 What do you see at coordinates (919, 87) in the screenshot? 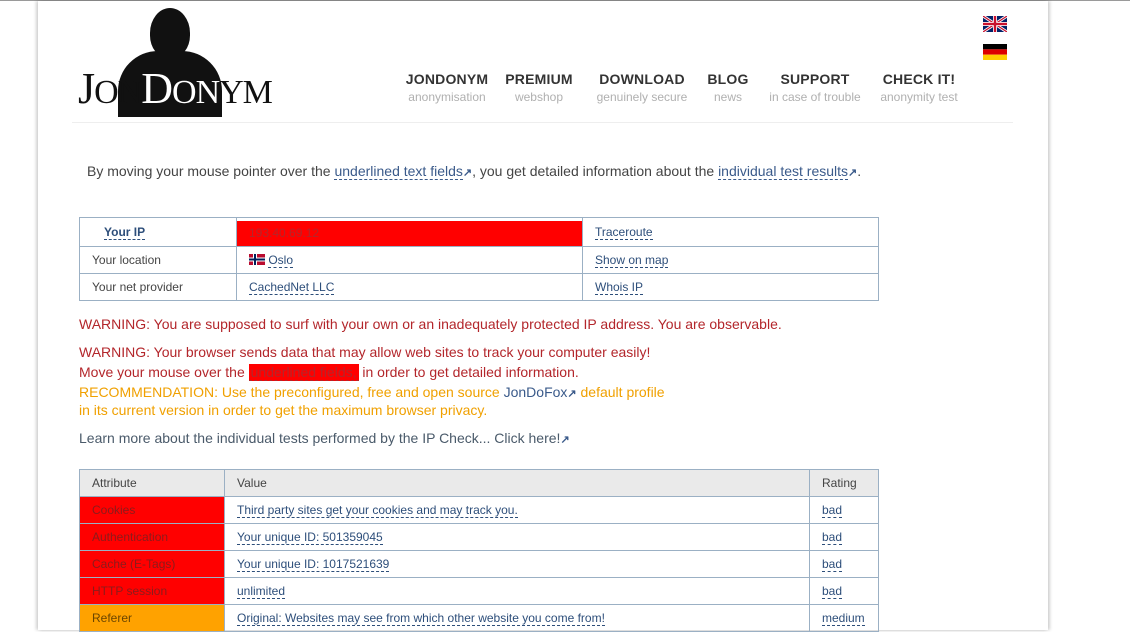
I see `nav-check-it: CHECK IT! anonymity test` at bounding box center [919, 87].